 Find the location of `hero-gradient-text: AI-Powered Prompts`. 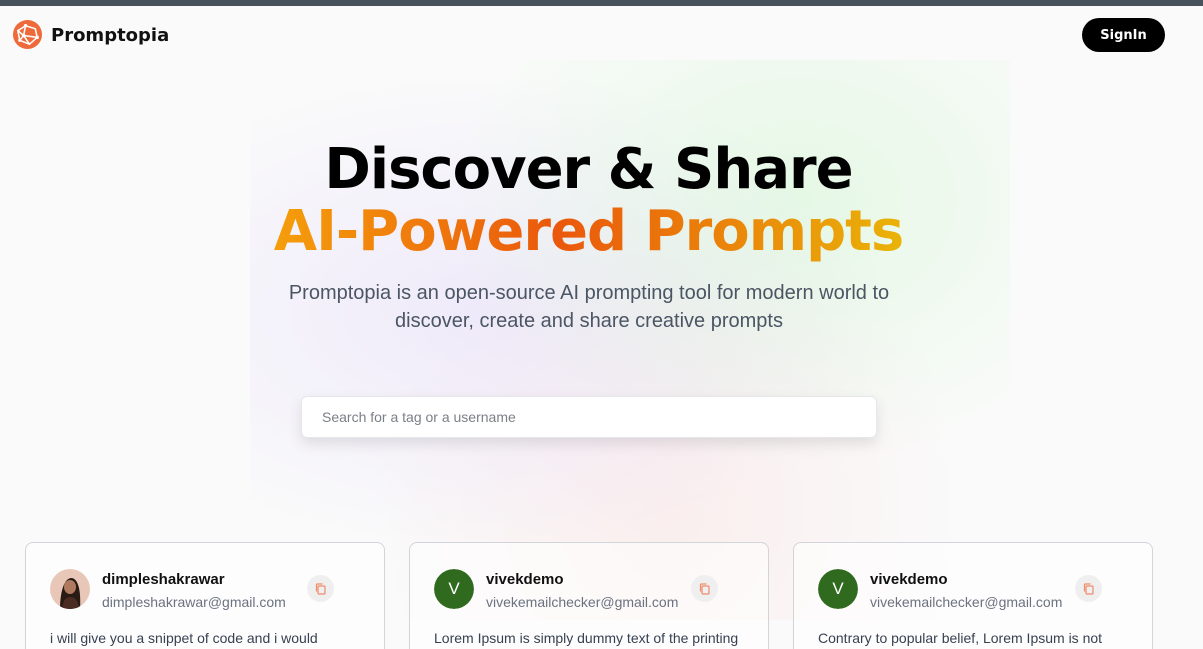

hero-gradient-text: AI-Powered Prompts is located at coordinates (588, 231).